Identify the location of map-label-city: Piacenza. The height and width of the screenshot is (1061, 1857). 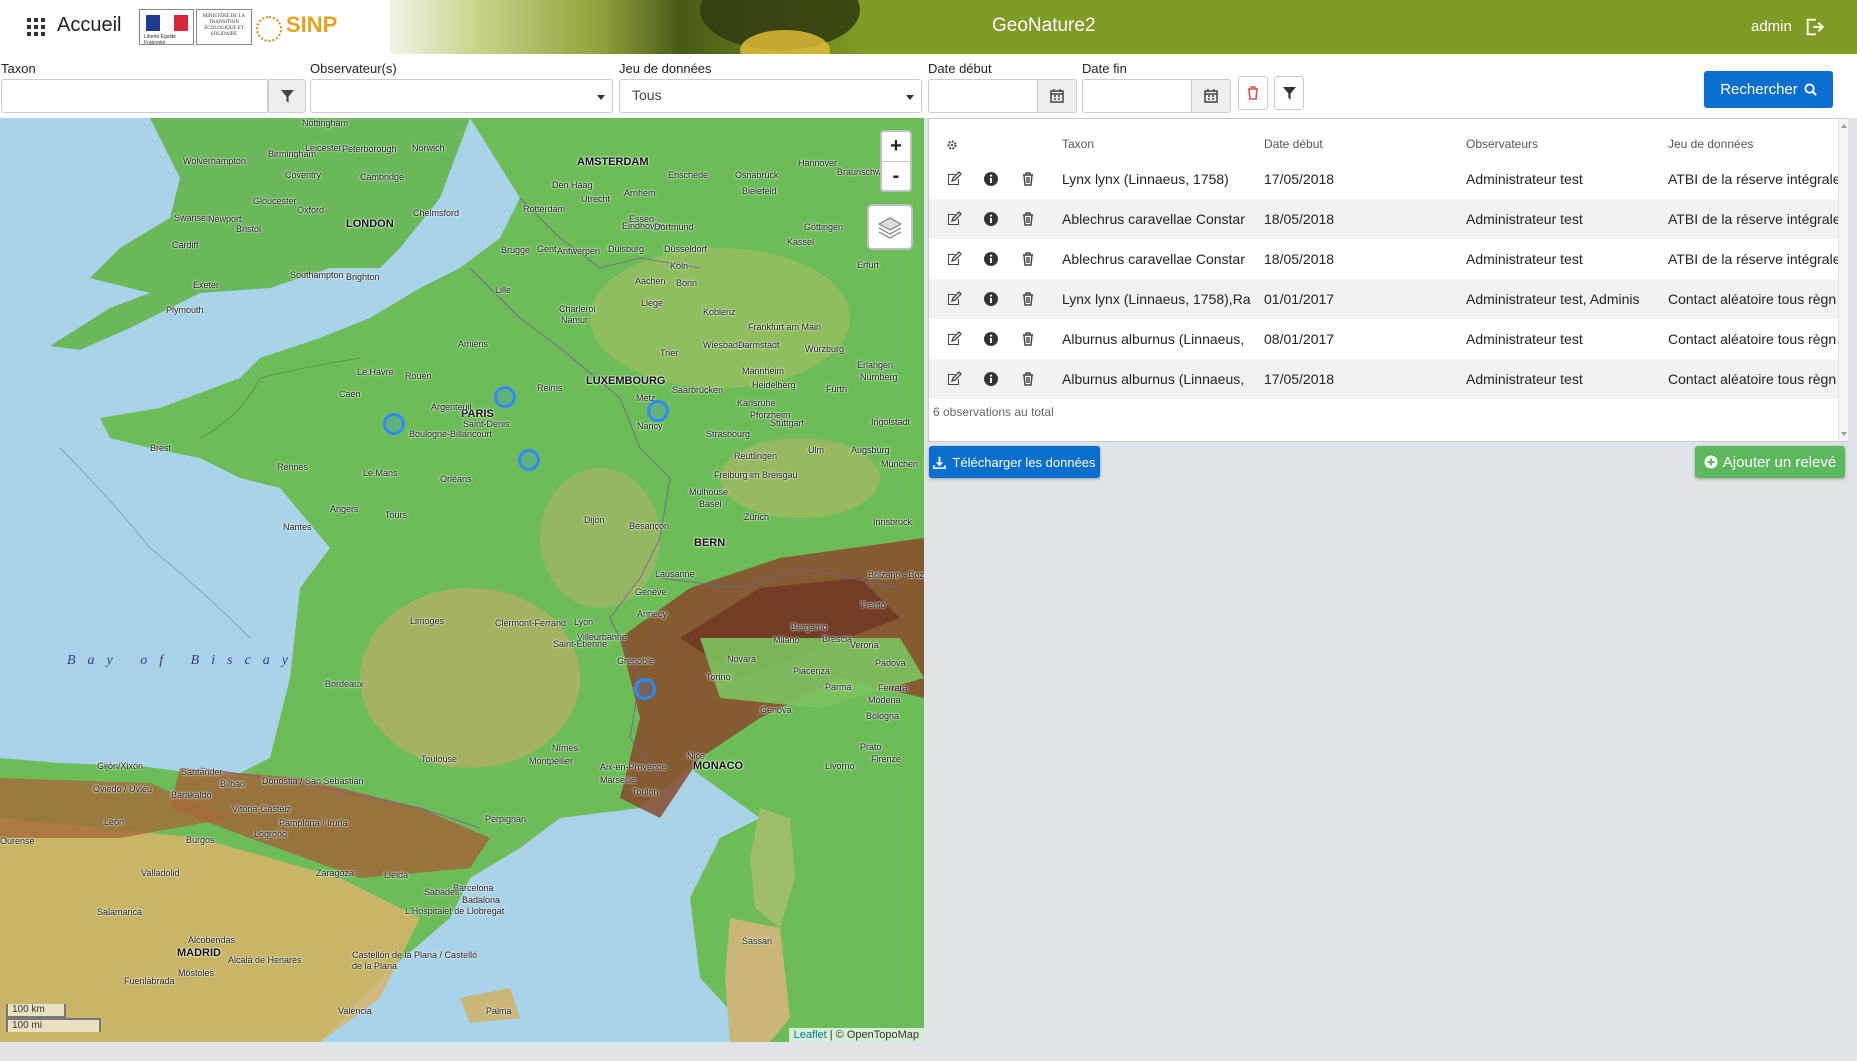
(812, 671).